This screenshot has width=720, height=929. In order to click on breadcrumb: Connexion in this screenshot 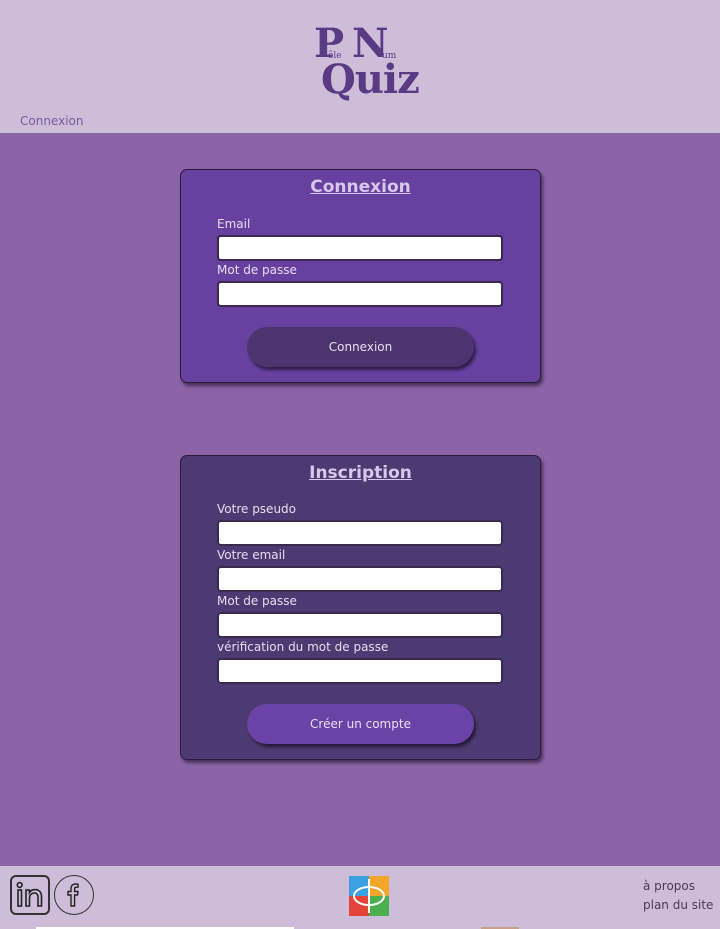, I will do `click(52, 121)`.